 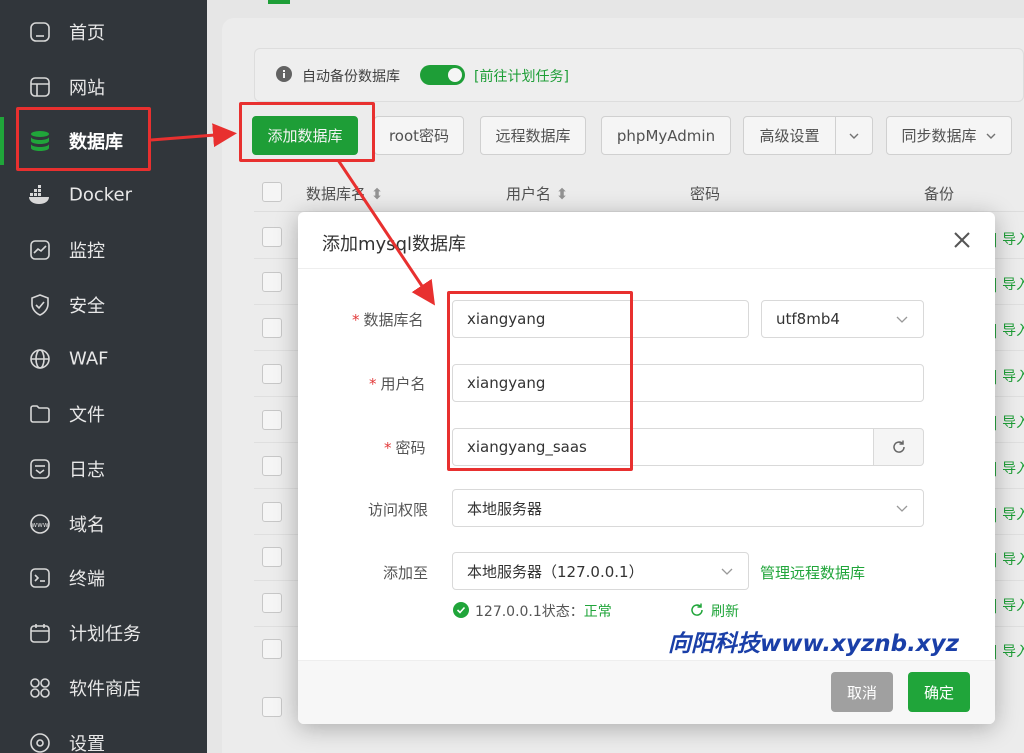 I want to click on check-circle-icon, so click(x=461, y=610).